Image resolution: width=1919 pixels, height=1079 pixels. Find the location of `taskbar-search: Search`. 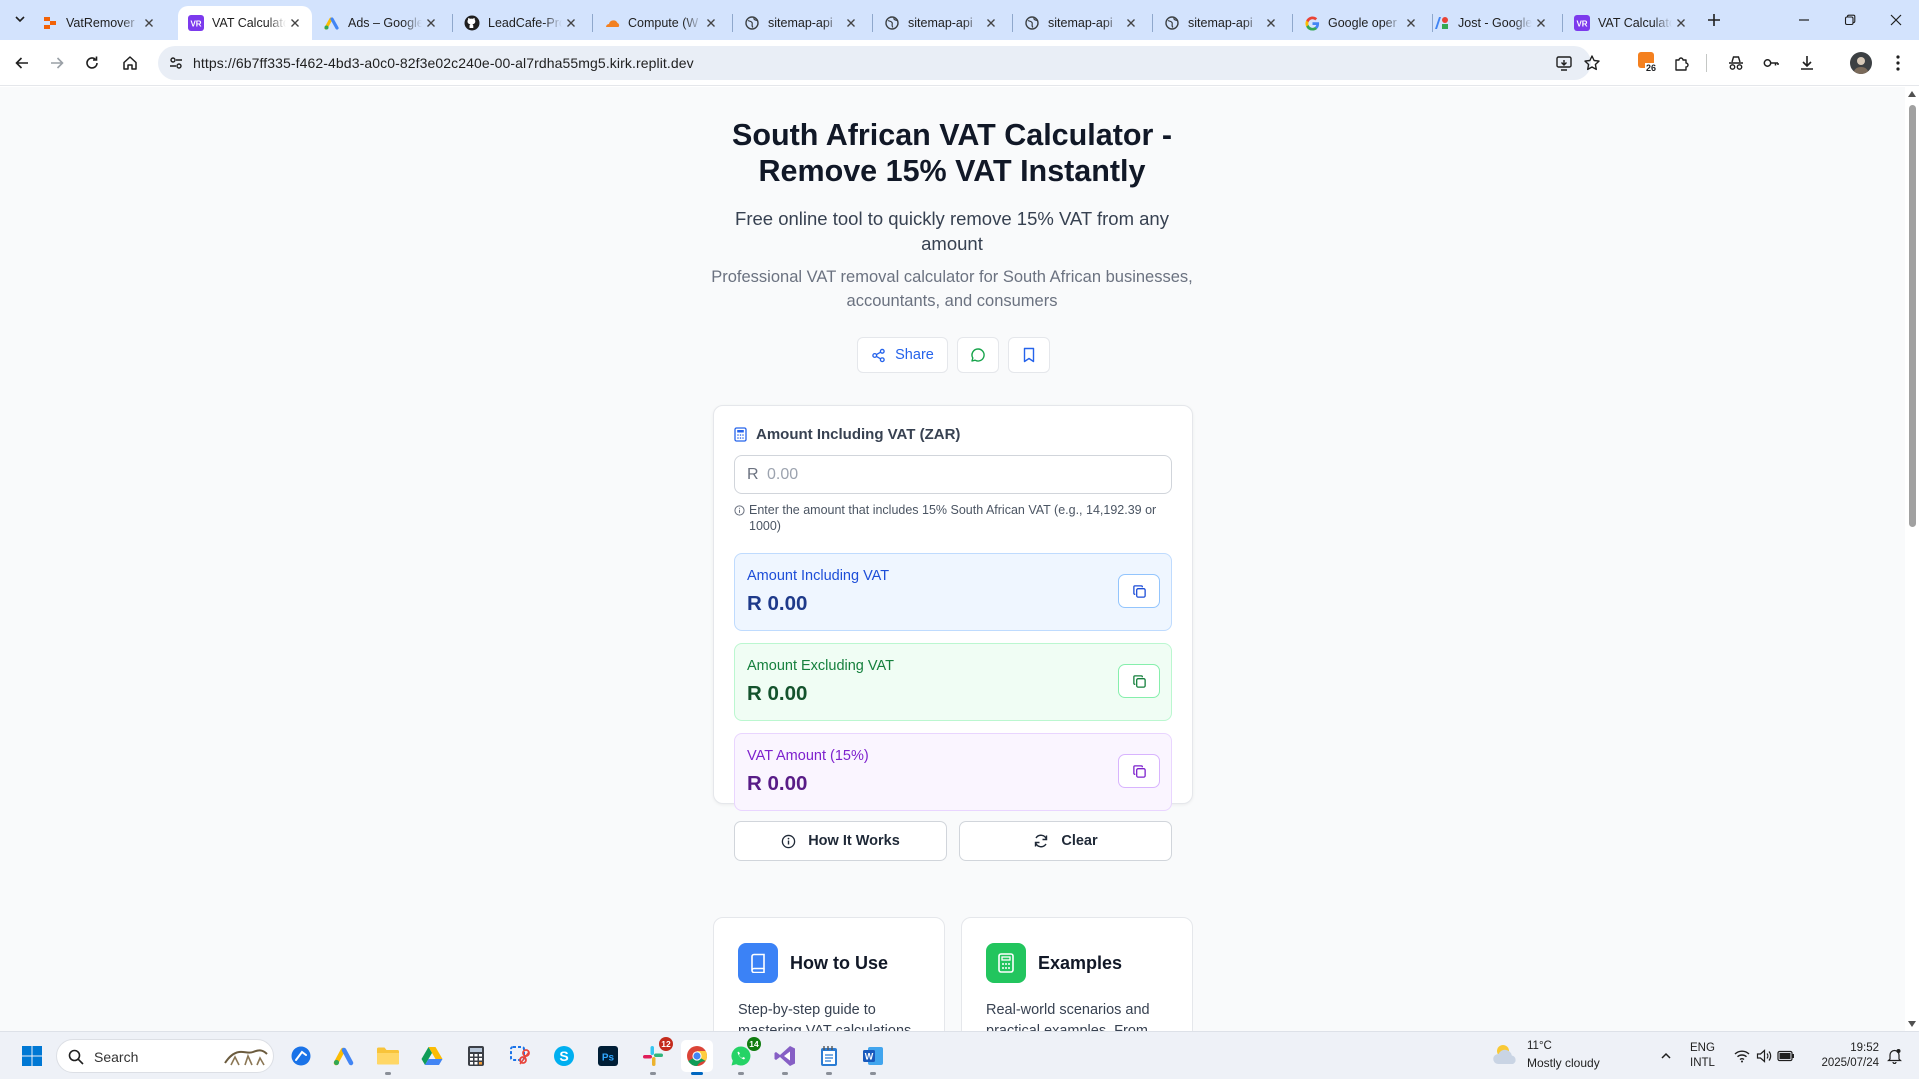

taskbar-search: Search is located at coordinates (165, 1056).